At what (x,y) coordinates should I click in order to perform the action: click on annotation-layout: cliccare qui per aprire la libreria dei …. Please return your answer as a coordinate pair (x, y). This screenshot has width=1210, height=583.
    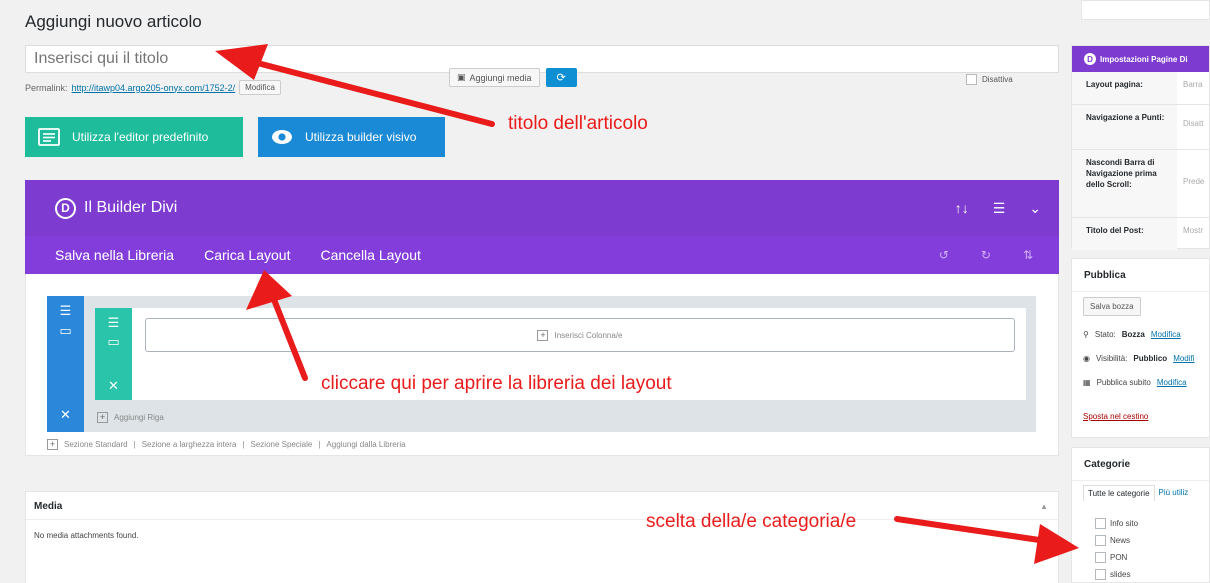
    Looking at the image, I should click on (496, 383).